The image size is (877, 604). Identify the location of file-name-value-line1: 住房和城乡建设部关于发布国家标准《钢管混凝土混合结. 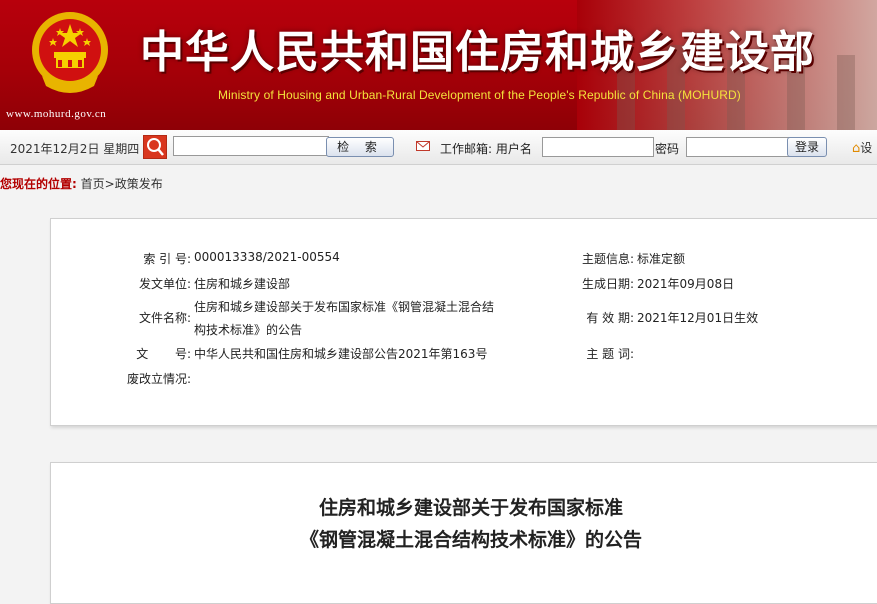
(344, 307).